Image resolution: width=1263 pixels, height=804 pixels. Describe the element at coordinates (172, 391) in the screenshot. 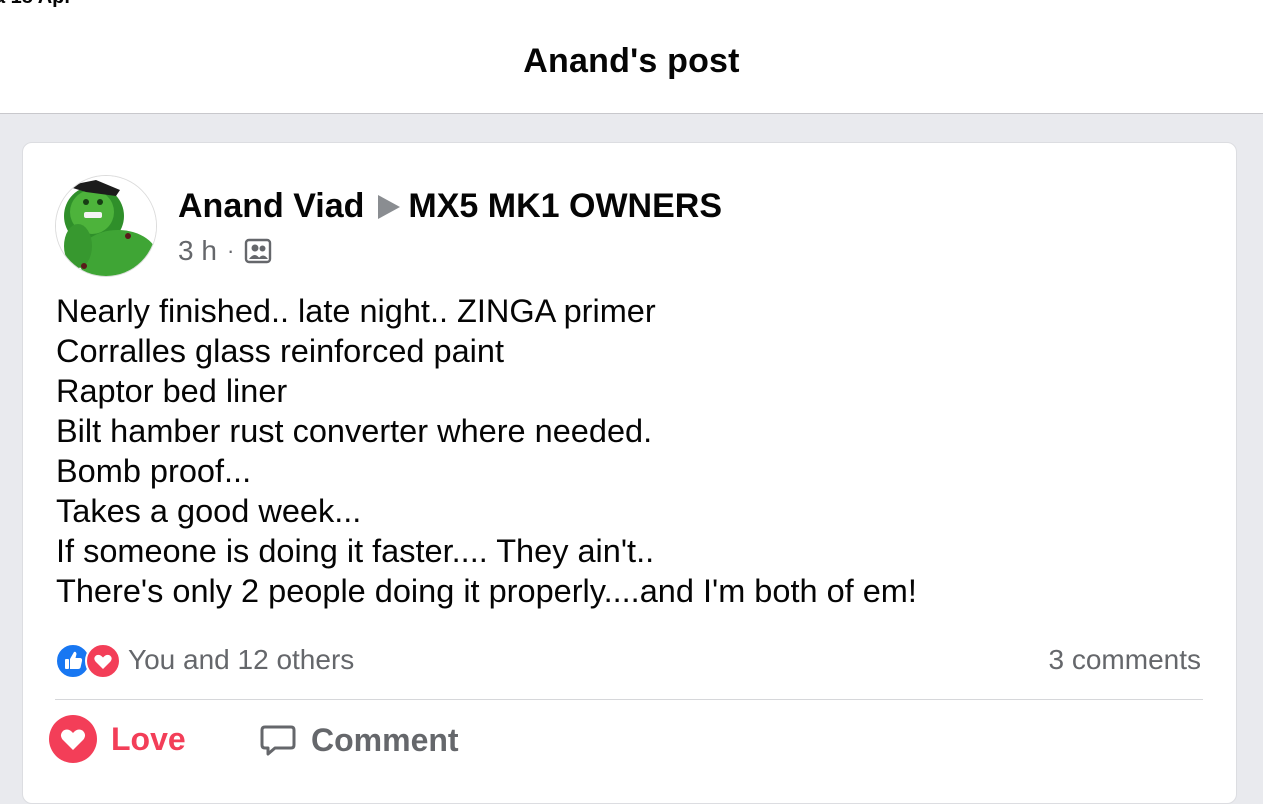

I see `post-line: Raptor bed liner` at that location.